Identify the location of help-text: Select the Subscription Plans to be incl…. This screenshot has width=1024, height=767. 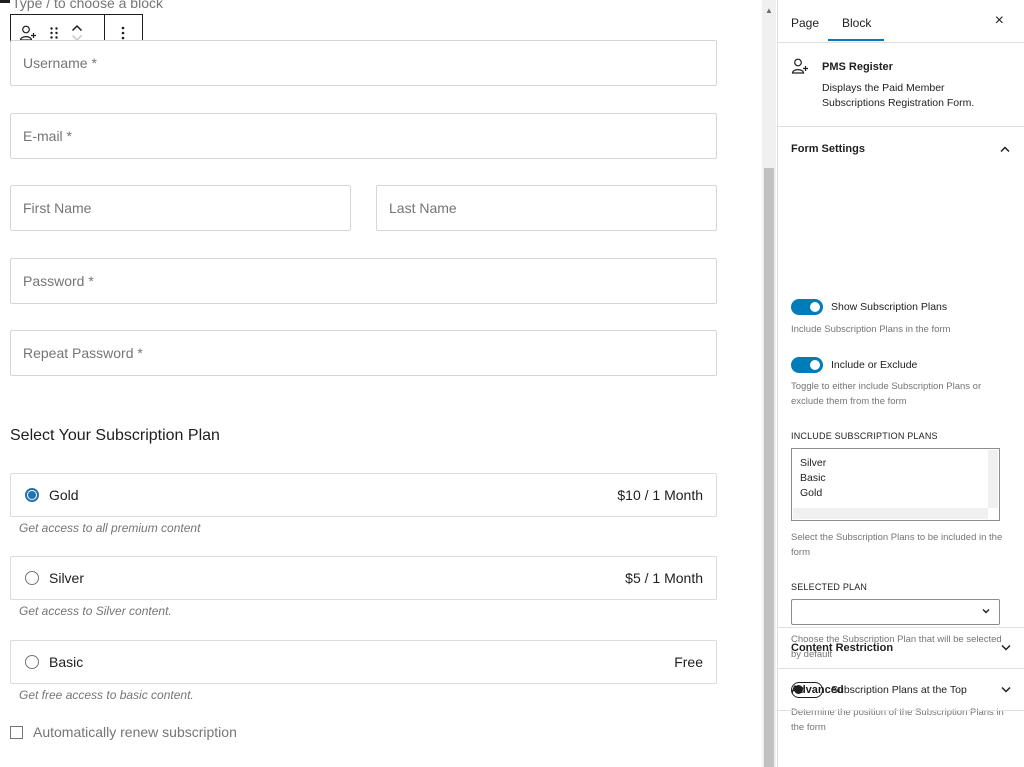
(897, 545).